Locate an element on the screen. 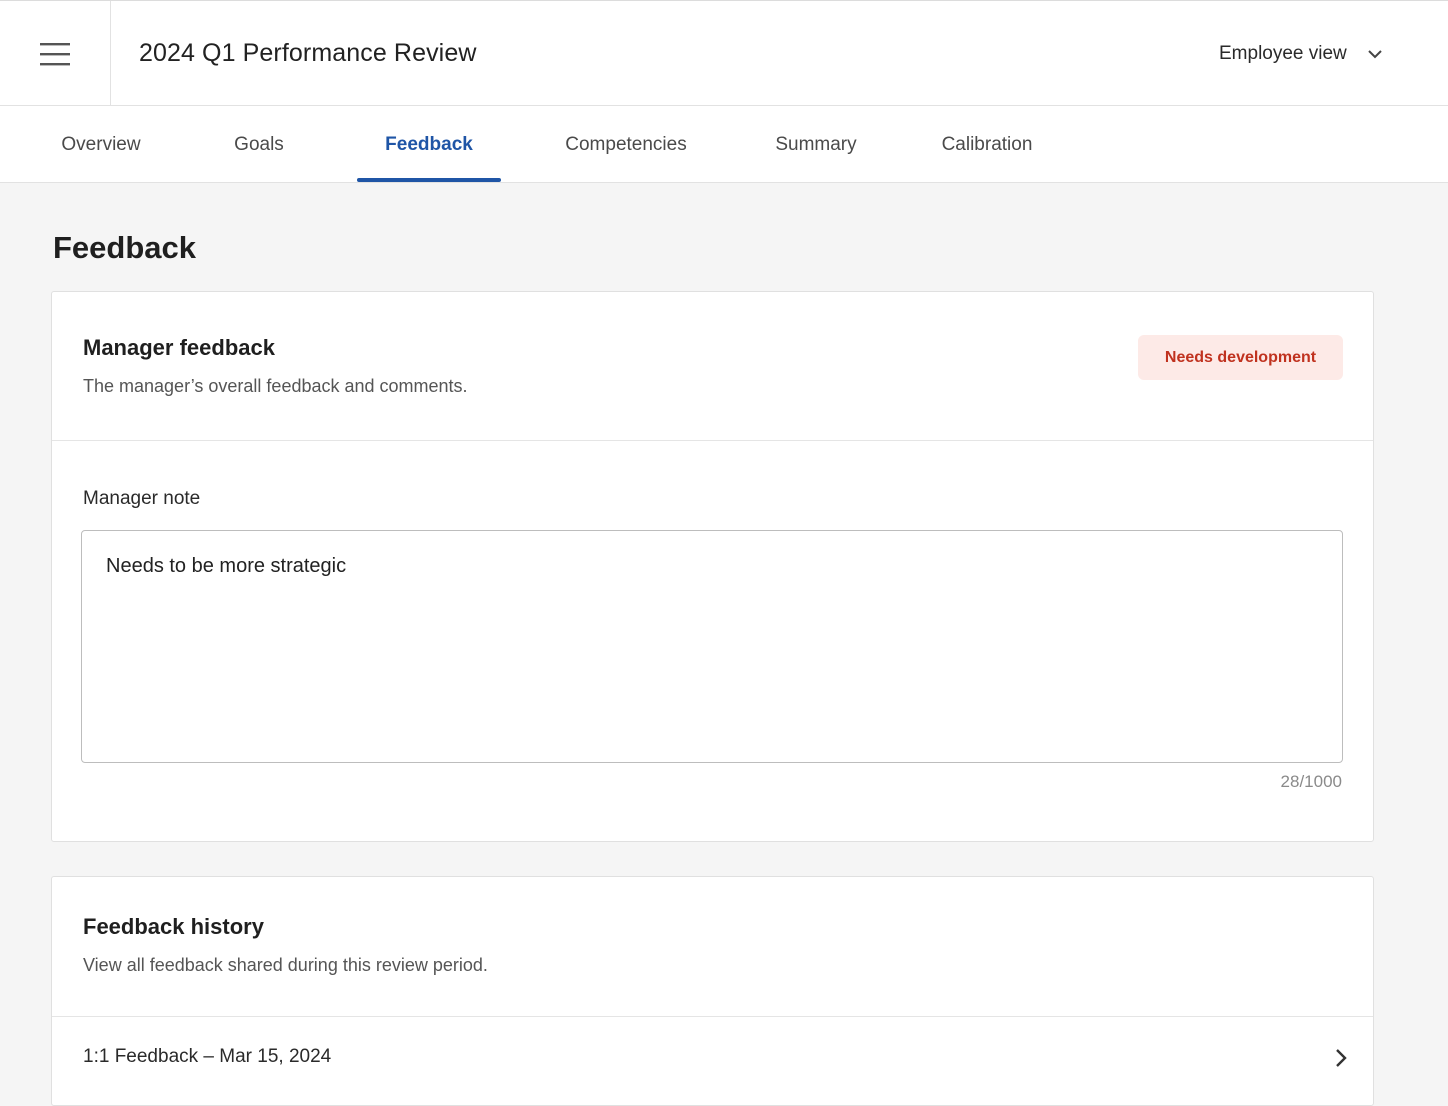  character-counter: 28/1000 is located at coordinates (1311, 781).